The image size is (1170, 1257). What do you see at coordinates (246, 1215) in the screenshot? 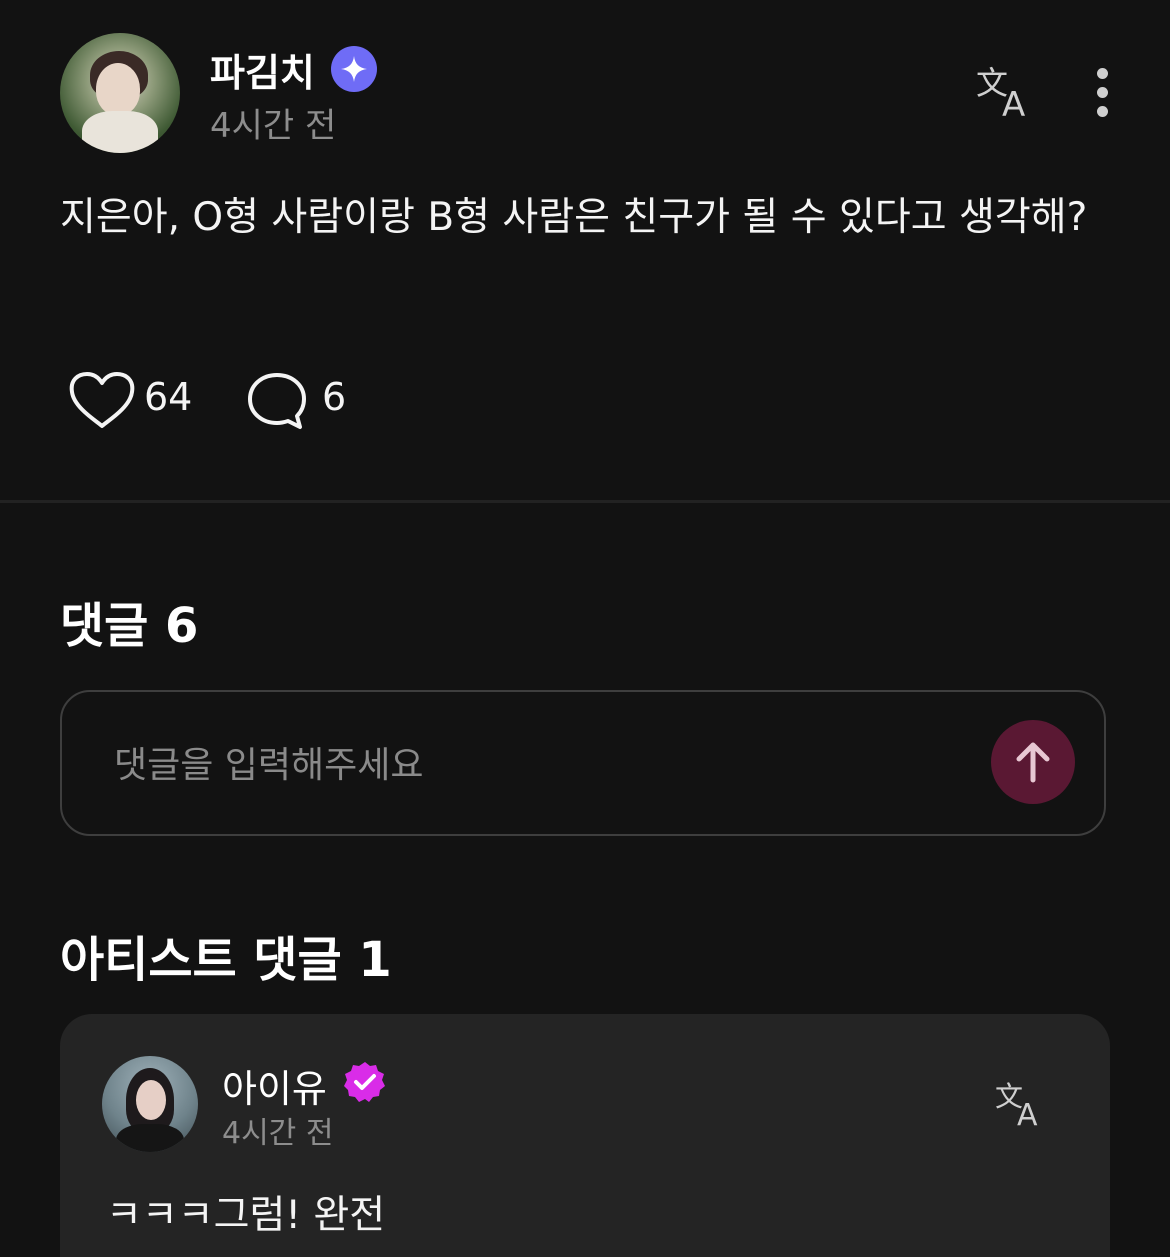
I see `artist-comment-text: ㅋㅋㅋ그럼! 완전` at bounding box center [246, 1215].